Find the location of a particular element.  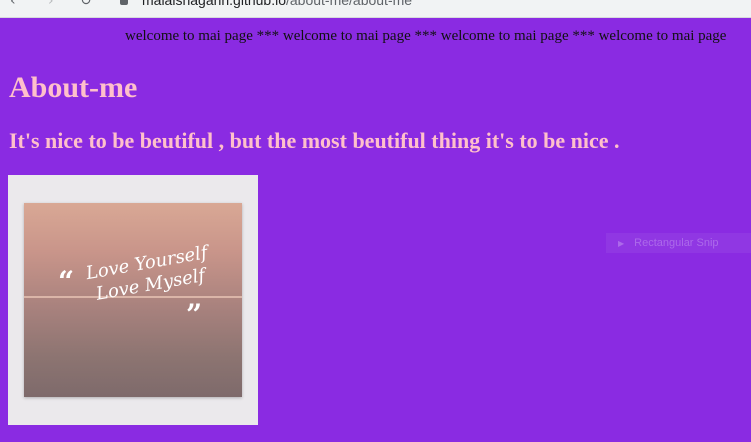

url-path: /about-me/about-me is located at coordinates (349, 4).